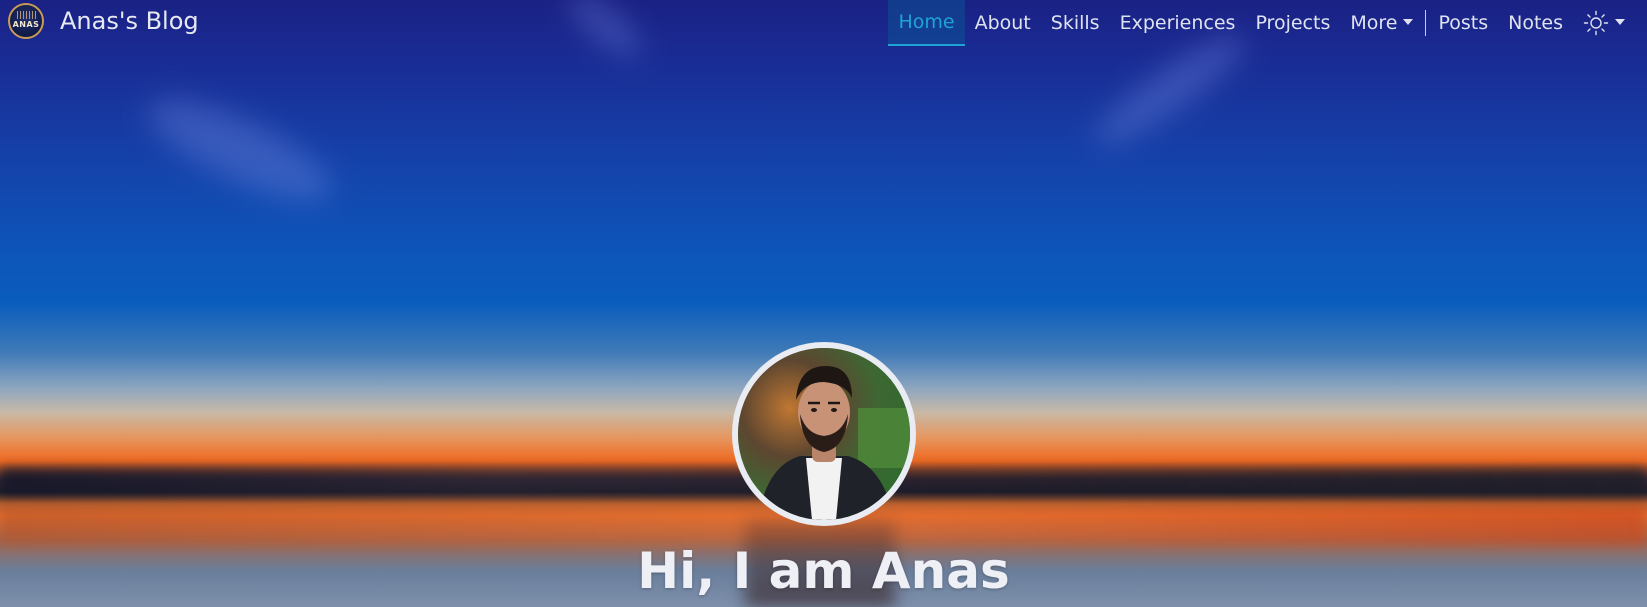 The width and height of the screenshot is (1647, 607). What do you see at coordinates (1292, 23) in the screenshot?
I see `nav-item-projects: Projects` at bounding box center [1292, 23].